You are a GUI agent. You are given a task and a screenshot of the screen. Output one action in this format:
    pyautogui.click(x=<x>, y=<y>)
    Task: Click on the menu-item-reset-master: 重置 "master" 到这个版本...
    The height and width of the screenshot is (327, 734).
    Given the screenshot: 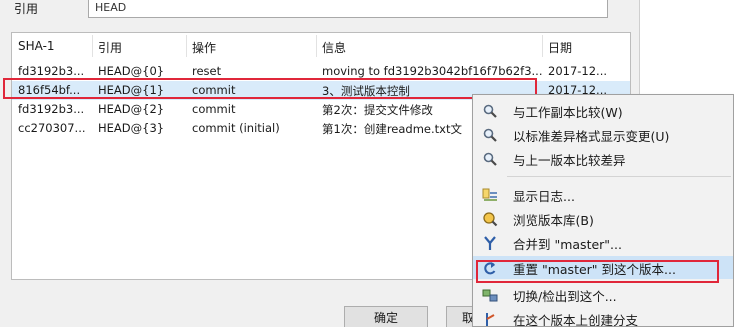 What is the action you would take?
    pyautogui.click(x=603, y=267)
    